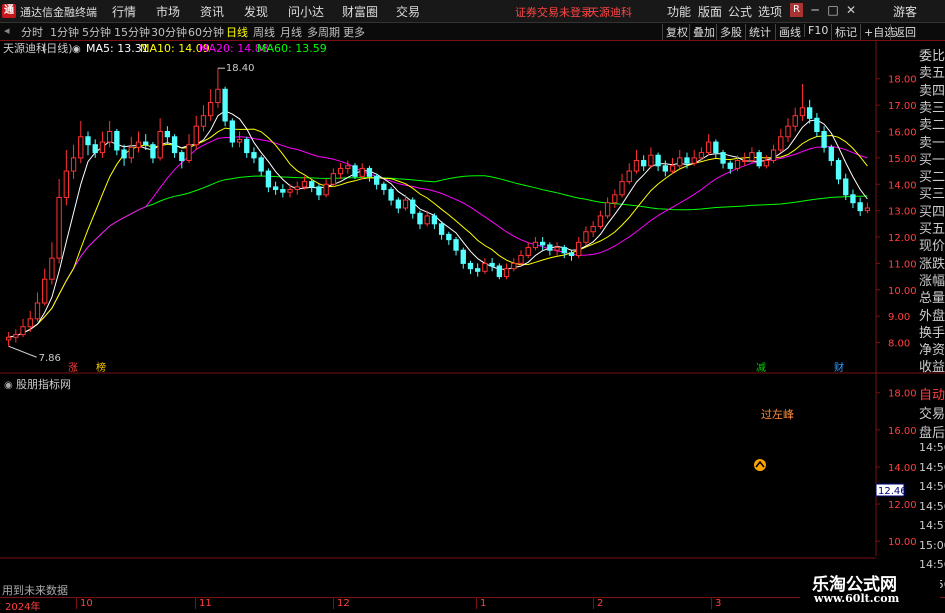  I want to click on tool-mark: 标记, so click(845, 32).